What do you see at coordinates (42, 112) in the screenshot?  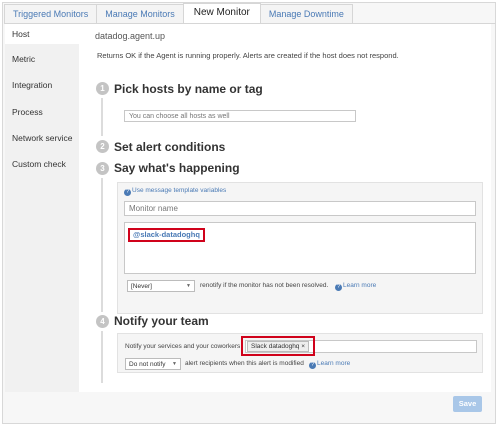 I see `sidebar-item-process: Process` at bounding box center [42, 112].